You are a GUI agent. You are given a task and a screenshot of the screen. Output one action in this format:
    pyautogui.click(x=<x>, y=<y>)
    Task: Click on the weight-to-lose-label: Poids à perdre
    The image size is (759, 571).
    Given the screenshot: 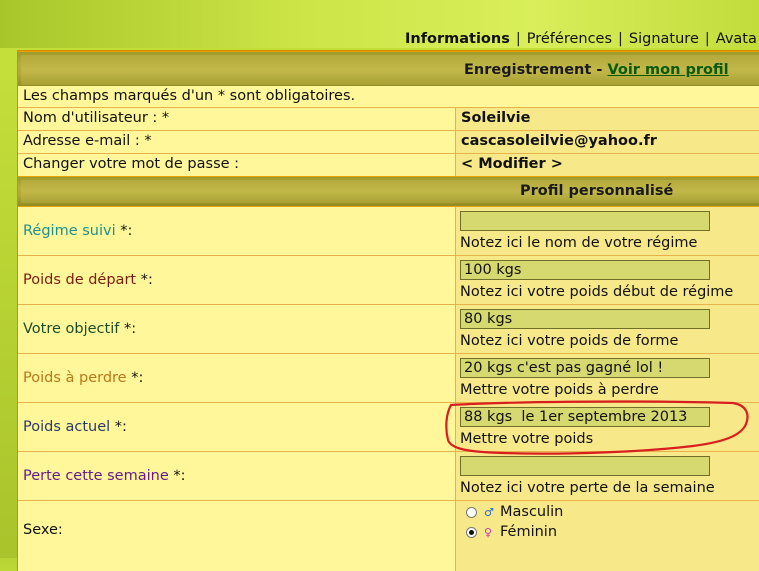 What is the action you would take?
    pyautogui.click(x=75, y=378)
    